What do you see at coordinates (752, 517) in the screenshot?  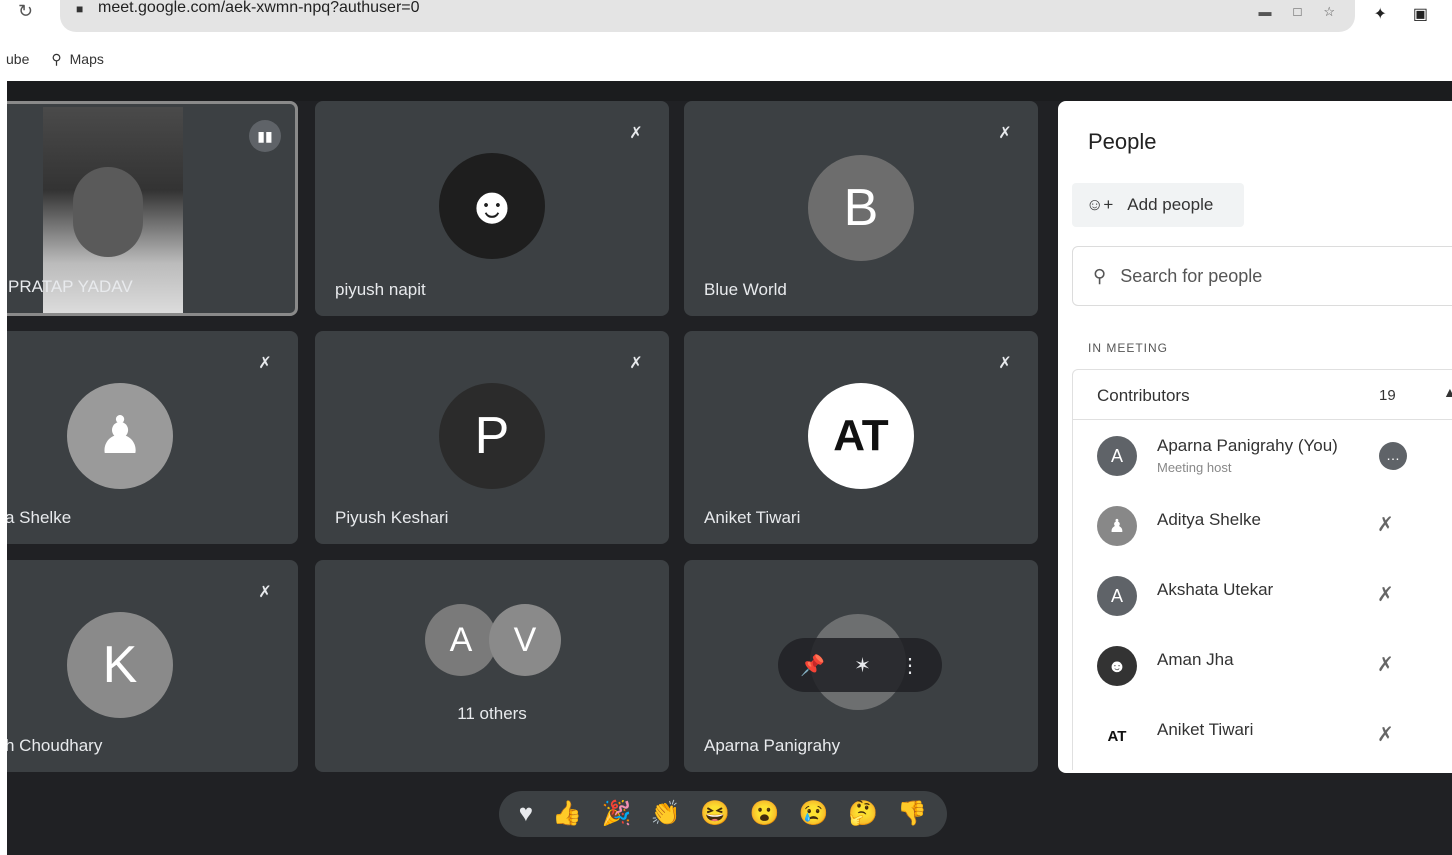 I see `tile-name: Aniket Tiwari` at bounding box center [752, 517].